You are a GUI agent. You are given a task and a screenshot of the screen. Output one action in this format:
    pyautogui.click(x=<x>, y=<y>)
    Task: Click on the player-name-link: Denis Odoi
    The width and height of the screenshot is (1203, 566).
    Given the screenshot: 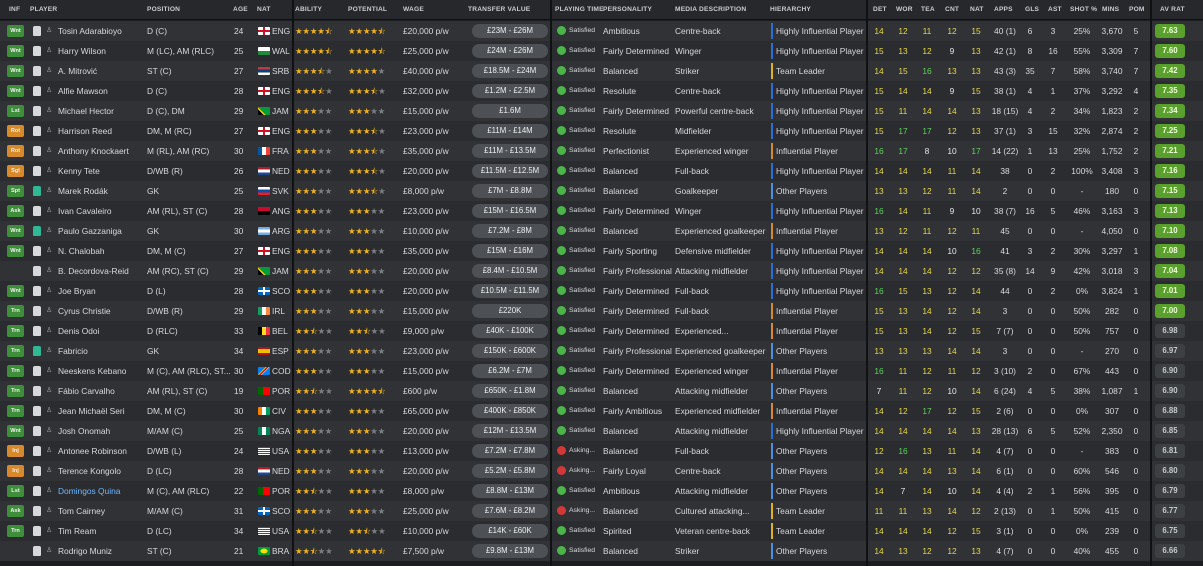 What is the action you would take?
    pyautogui.click(x=101, y=331)
    